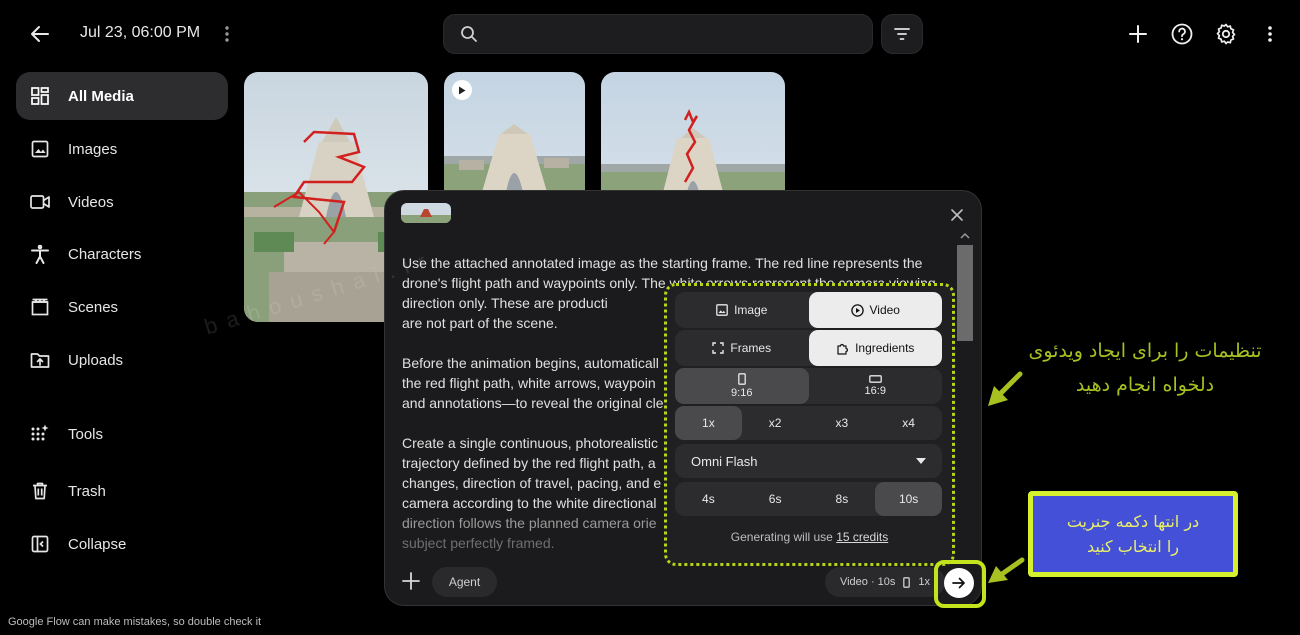 This screenshot has width=1300, height=635. I want to click on ratio-9-16-option: 9:16, so click(742, 386).